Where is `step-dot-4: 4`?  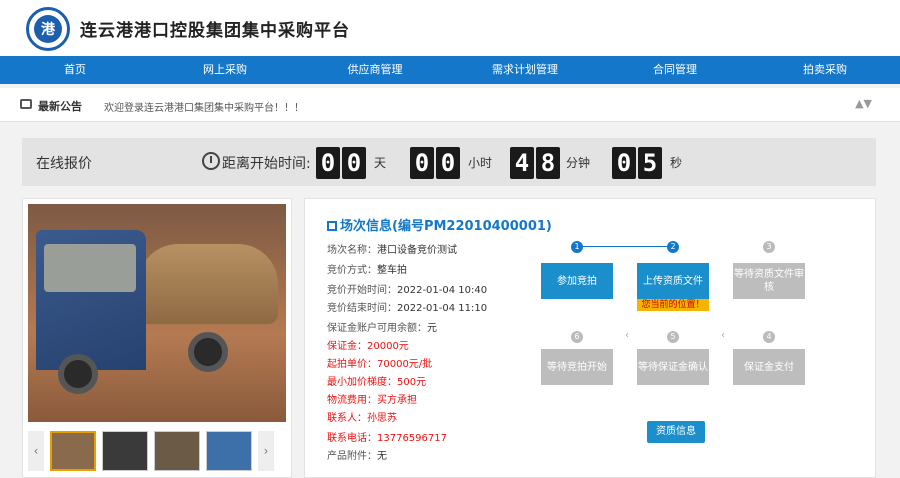 step-dot-4: 4 is located at coordinates (769, 337).